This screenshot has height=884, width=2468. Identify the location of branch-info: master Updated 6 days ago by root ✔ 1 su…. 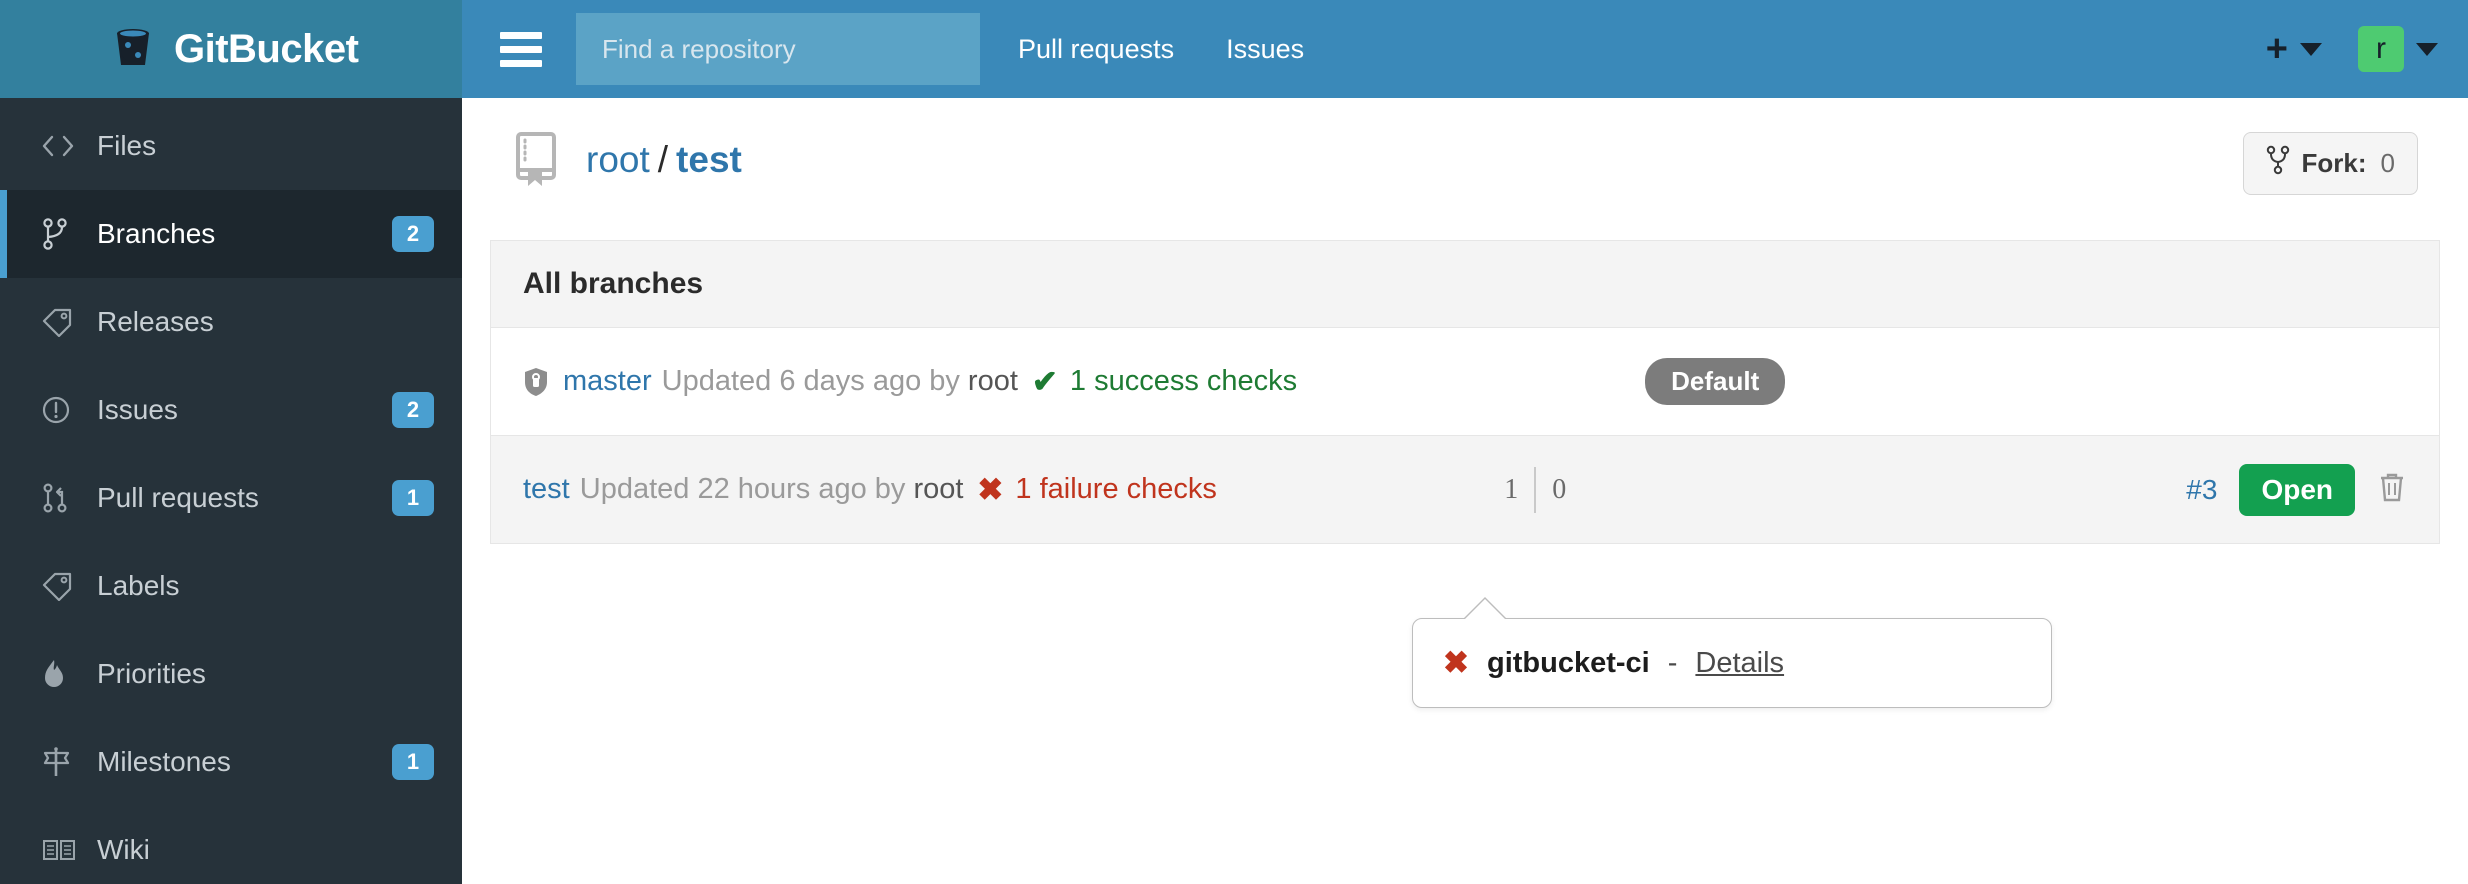
(910, 382).